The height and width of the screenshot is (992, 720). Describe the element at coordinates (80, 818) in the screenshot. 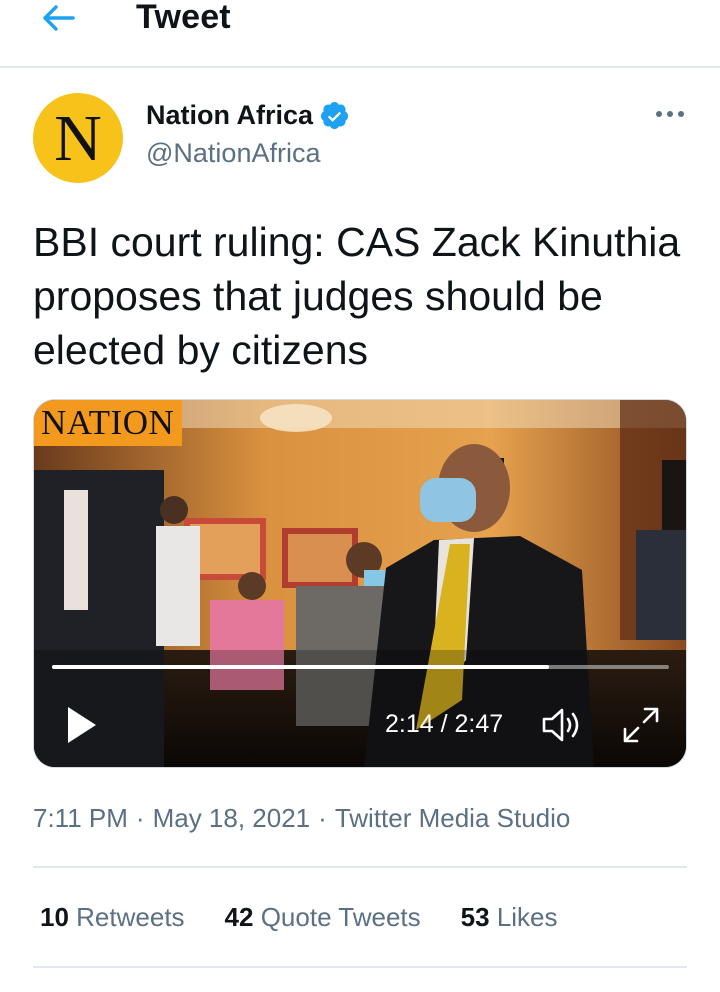

I see `tweet-time: 7:11 PM` at that location.